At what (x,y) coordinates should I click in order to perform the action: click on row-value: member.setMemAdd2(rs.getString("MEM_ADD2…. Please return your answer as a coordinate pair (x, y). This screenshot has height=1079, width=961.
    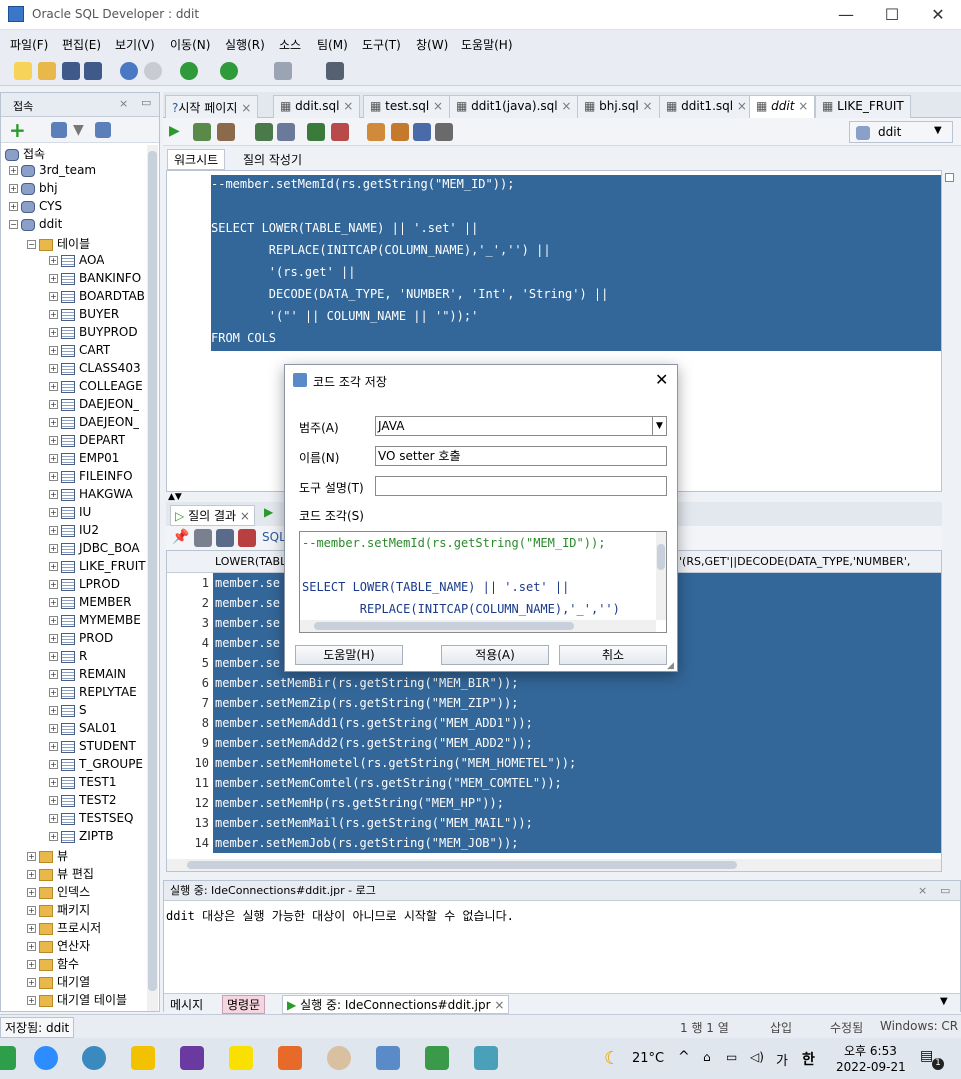
    Looking at the image, I should click on (577, 743).